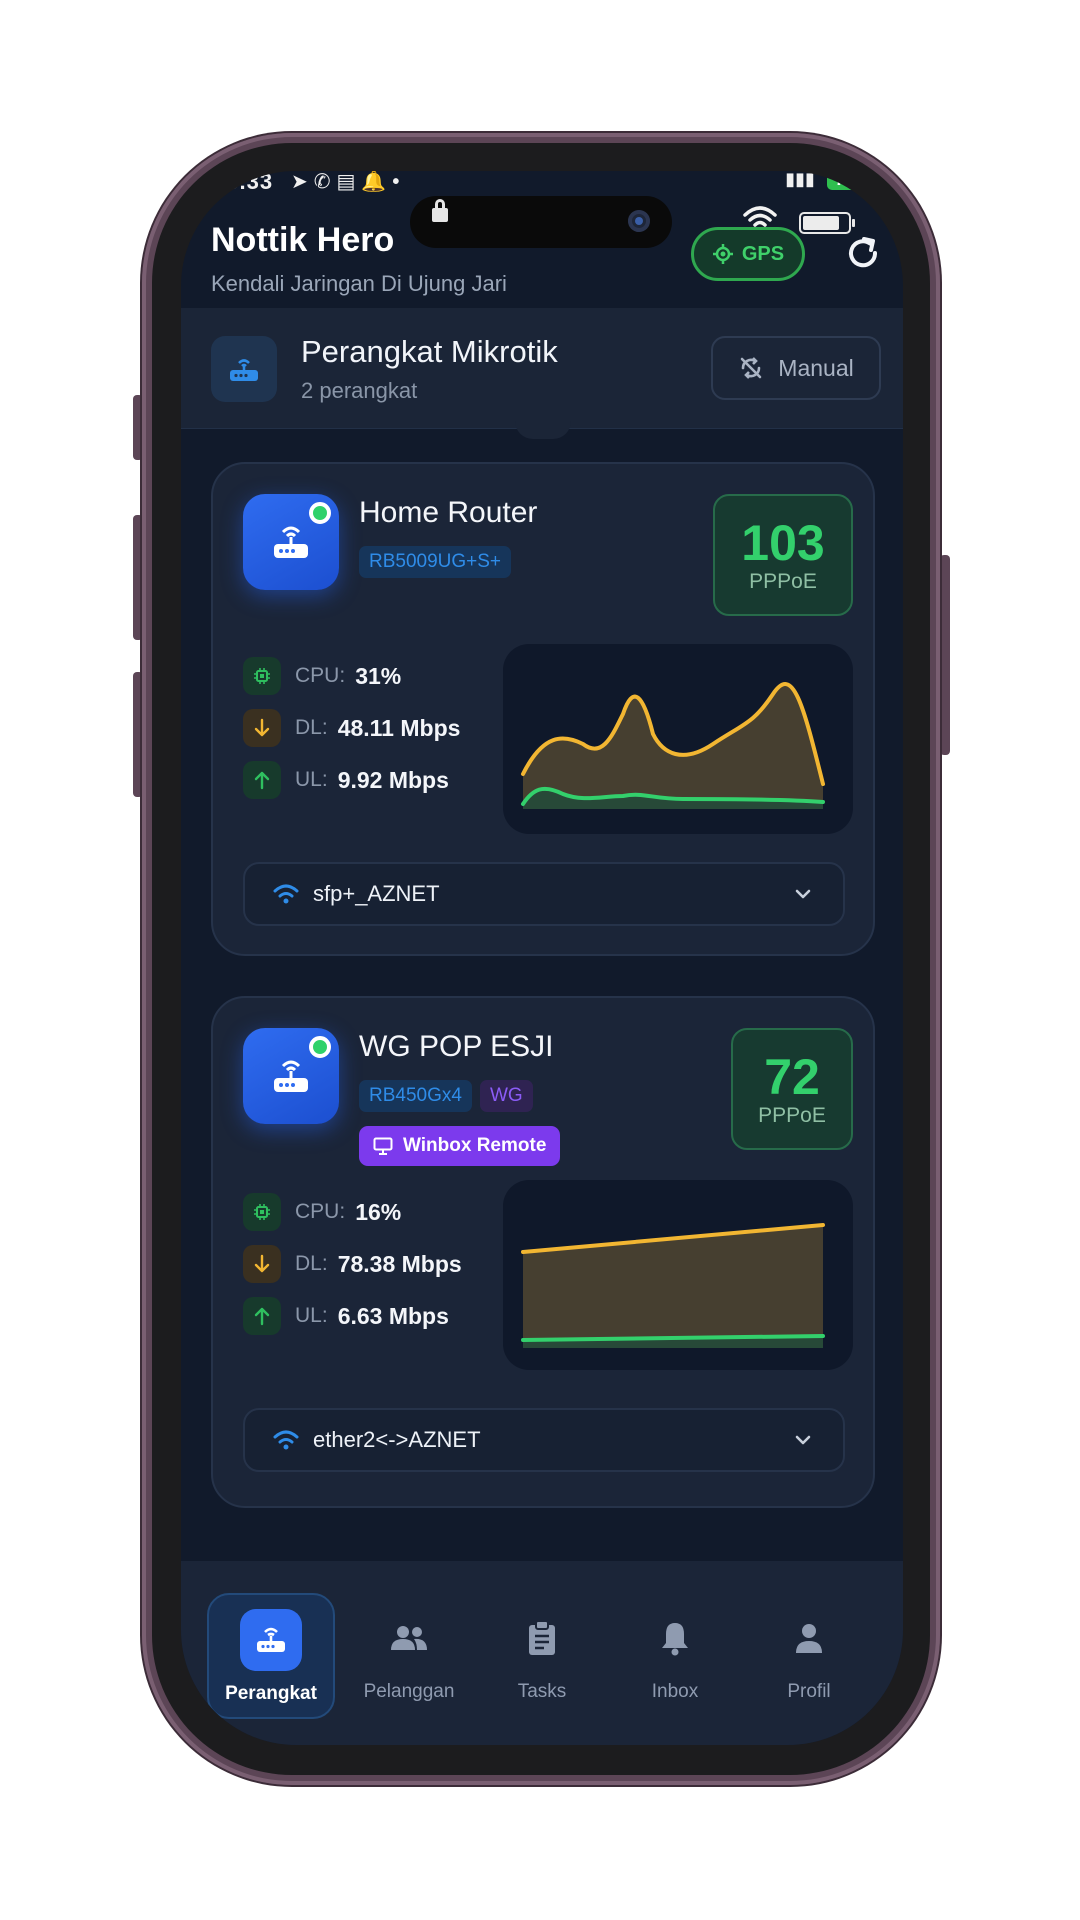 The height and width of the screenshot is (1920, 1080). What do you see at coordinates (809, 1691) in the screenshot?
I see `nav-label: Profil` at bounding box center [809, 1691].